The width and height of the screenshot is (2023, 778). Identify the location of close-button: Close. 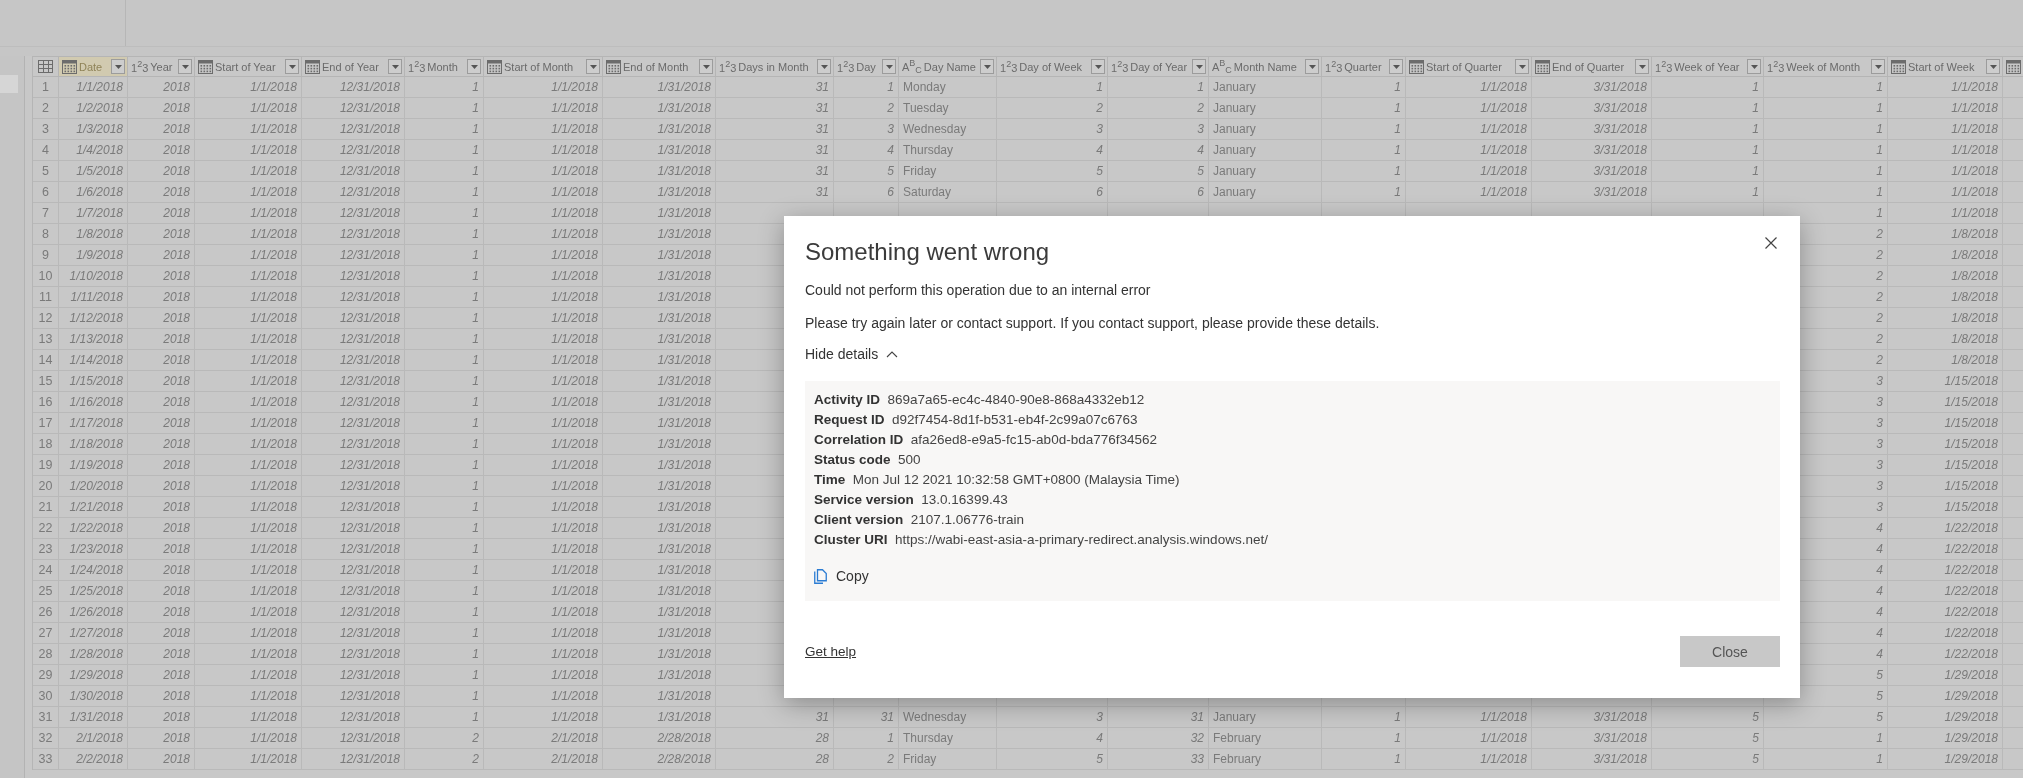
(1730, 651).